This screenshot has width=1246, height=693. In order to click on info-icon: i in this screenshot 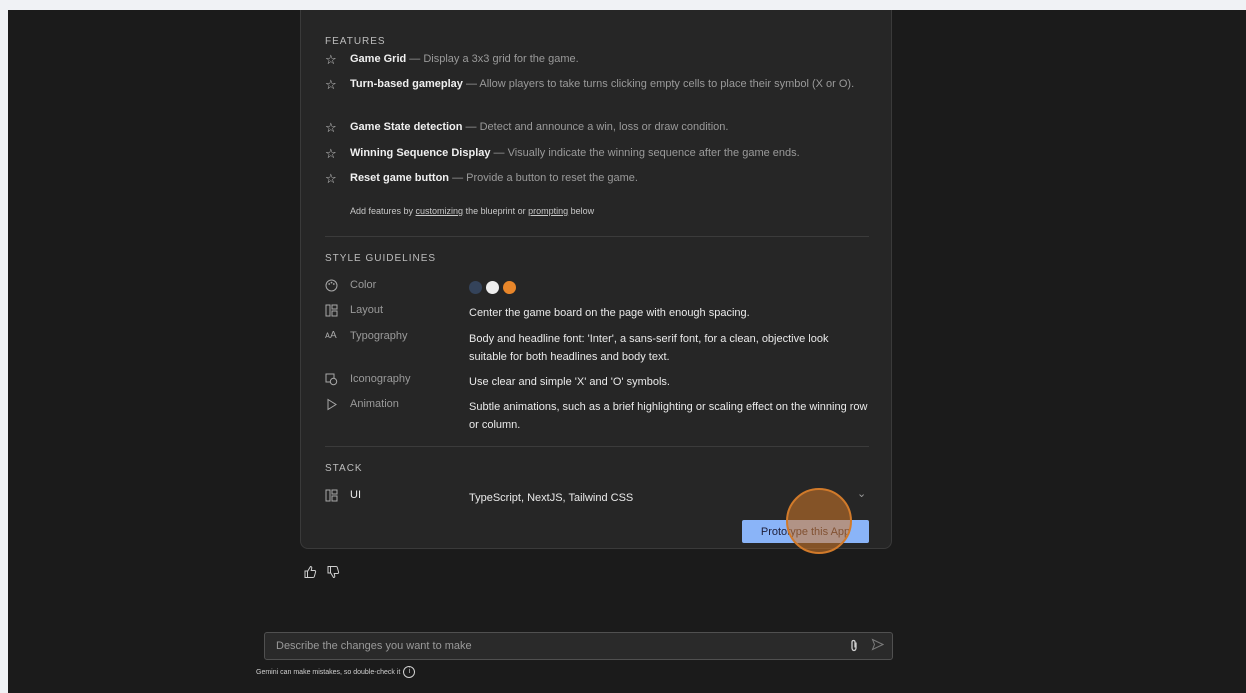, I will do `click(409, 672)`.